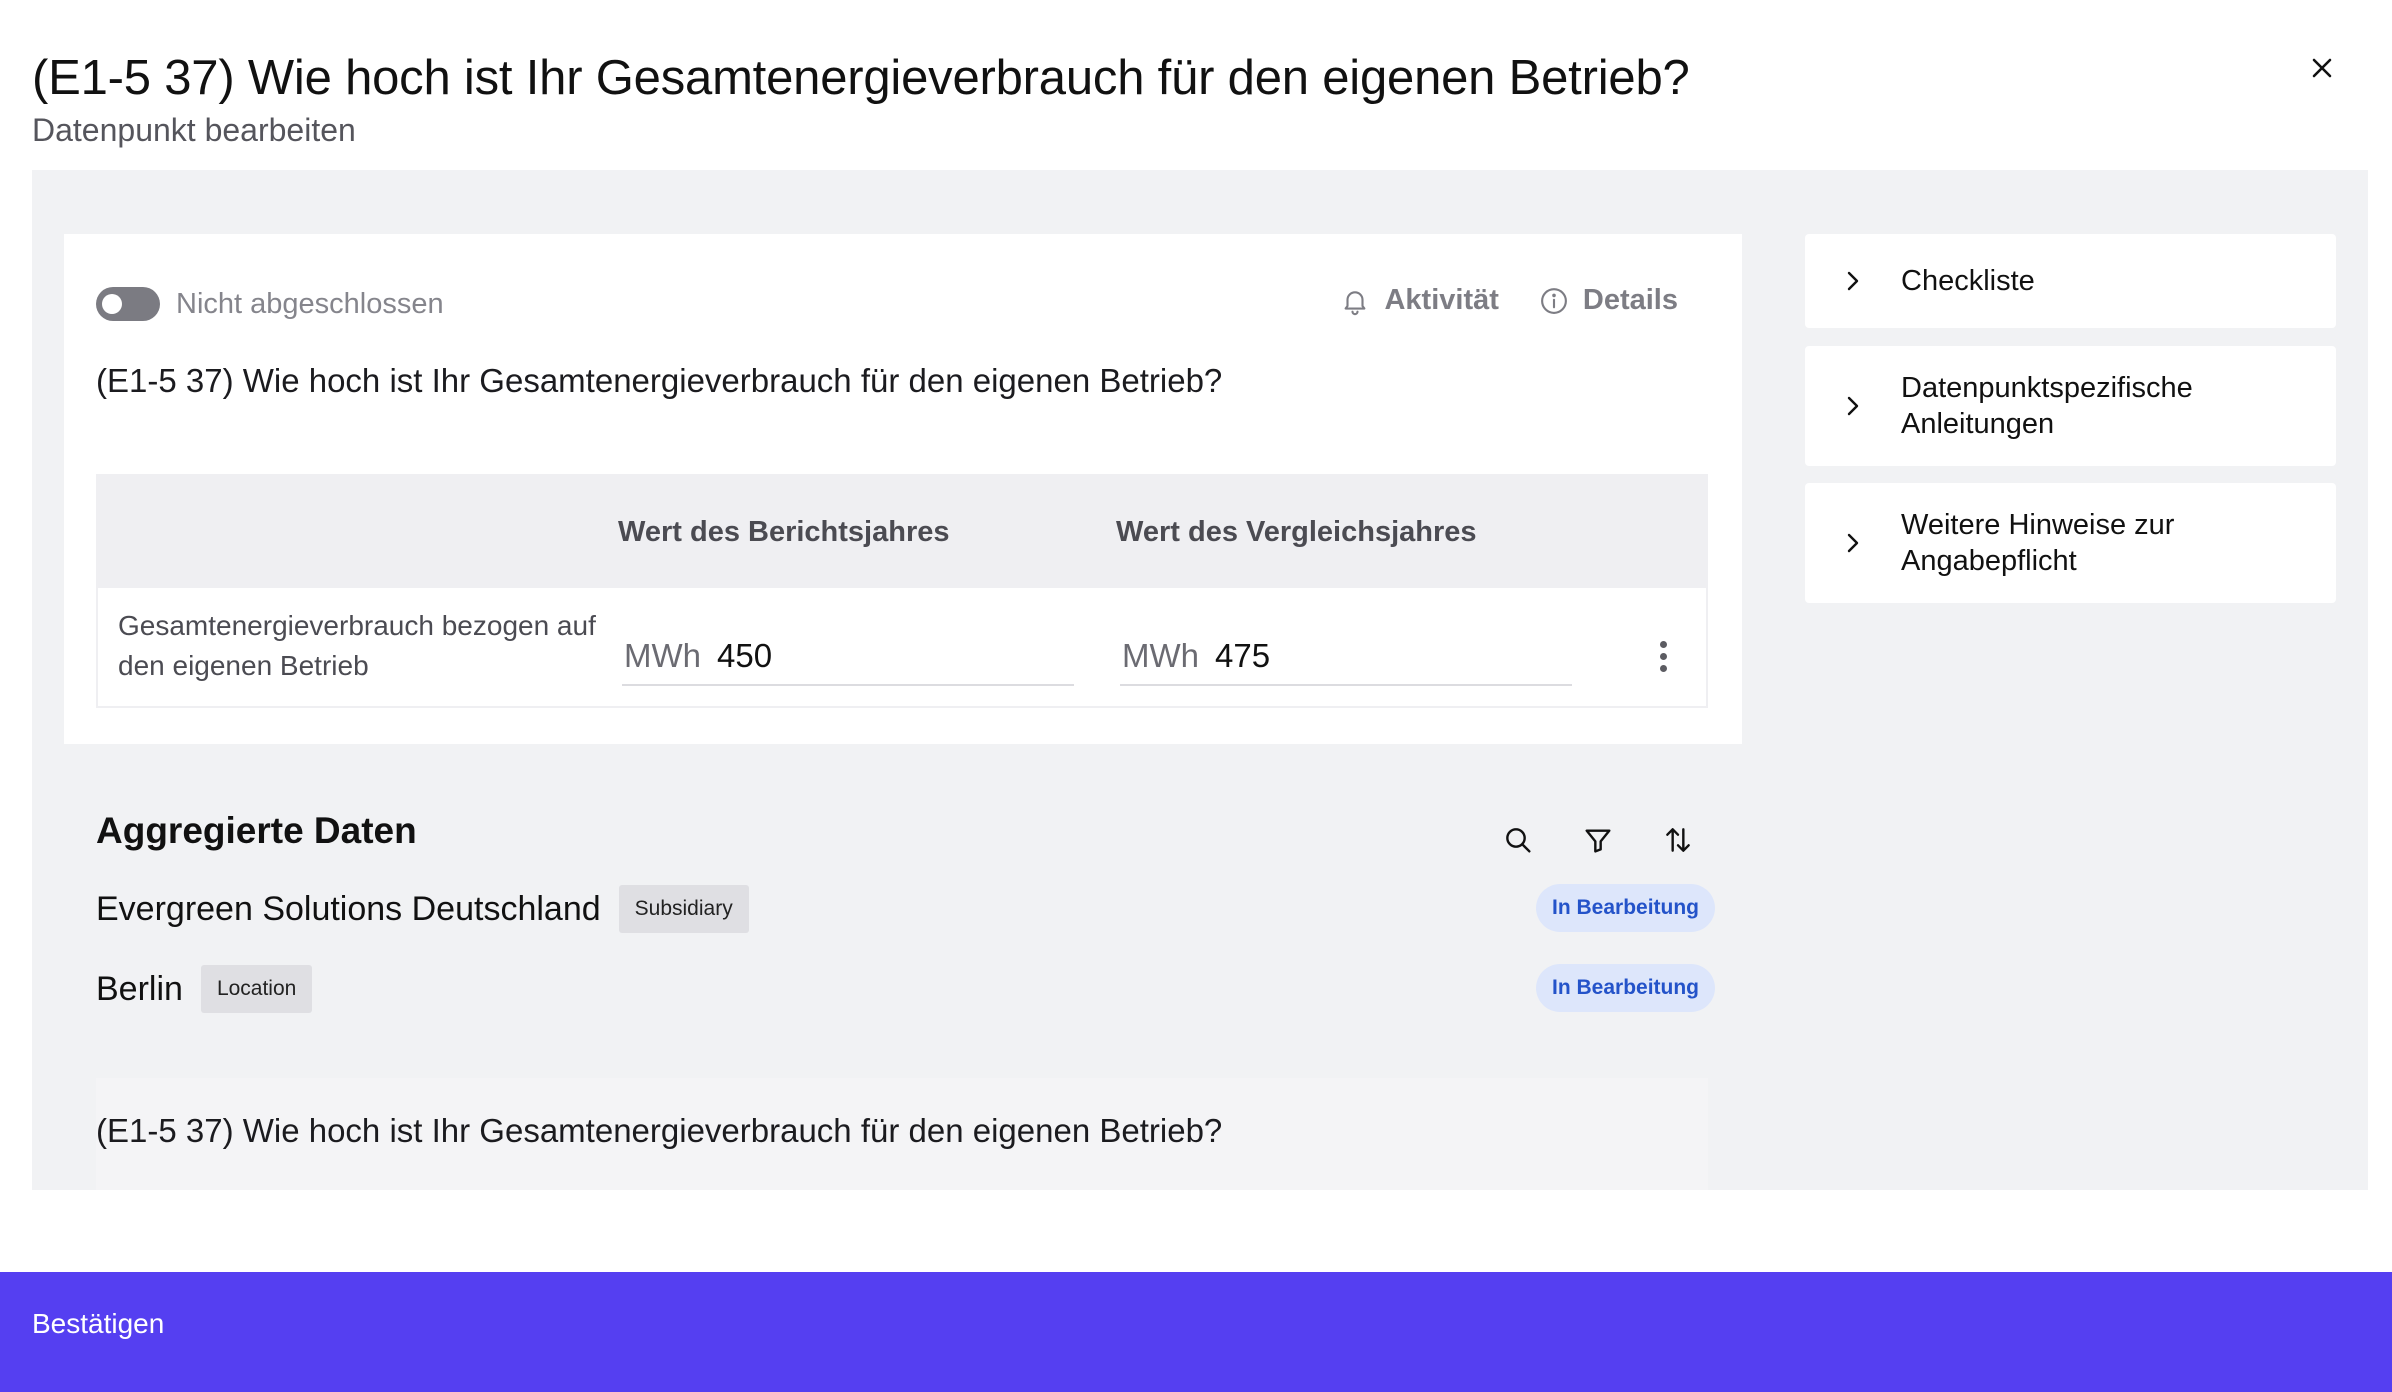  Describe the element at coordinates (256, 989) in the screenshot. I see `entity-type-tag: Location` at that location.